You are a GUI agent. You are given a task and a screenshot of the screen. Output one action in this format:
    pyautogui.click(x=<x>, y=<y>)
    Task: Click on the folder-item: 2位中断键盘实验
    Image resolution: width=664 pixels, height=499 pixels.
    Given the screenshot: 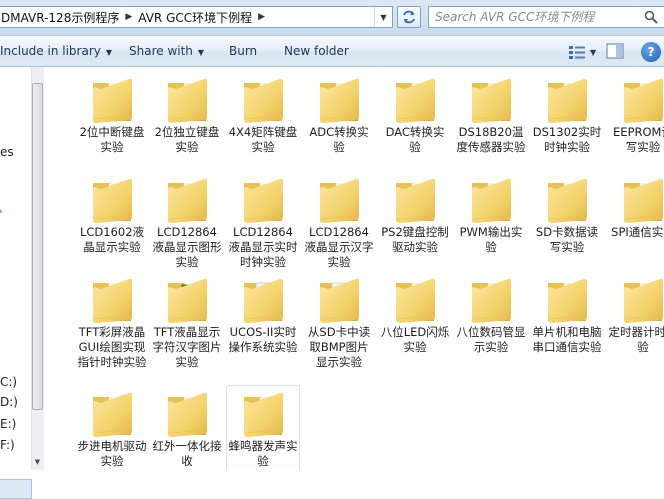 What is the action you would take?
    pyautogui.click(x=112, y=121)
    